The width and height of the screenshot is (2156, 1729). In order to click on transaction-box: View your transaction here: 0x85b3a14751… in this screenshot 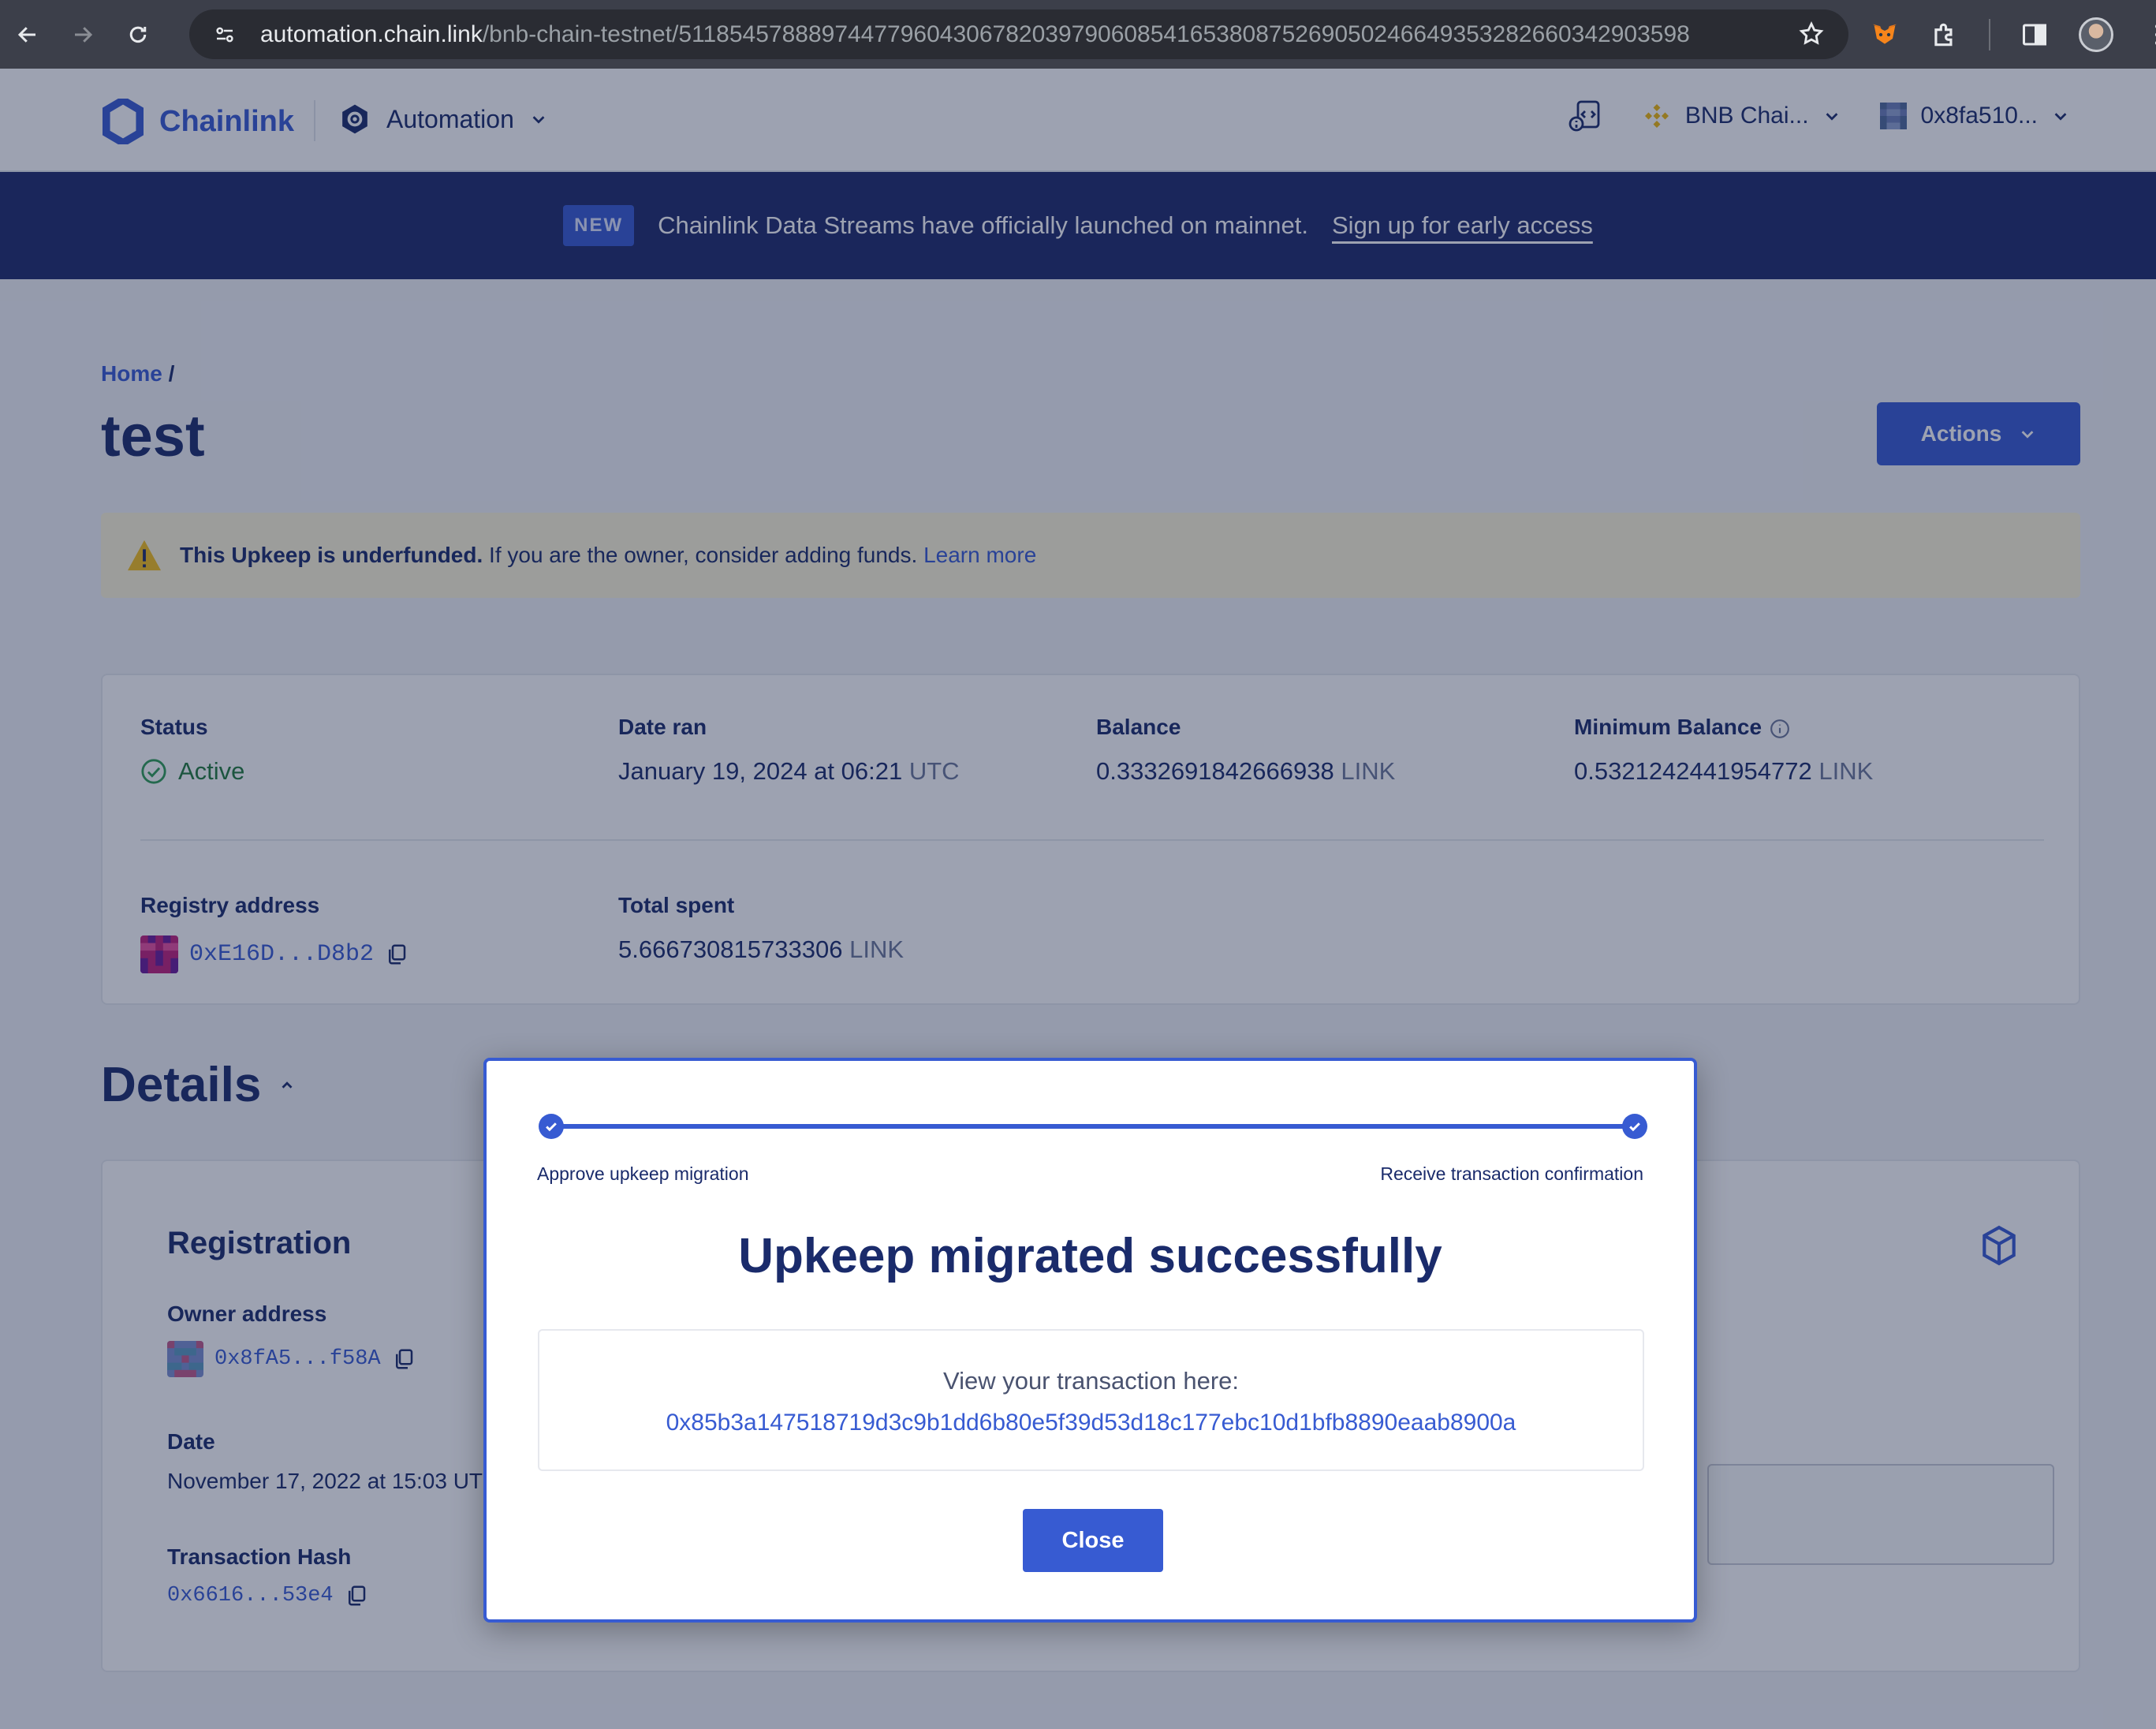, I will do `click(1091, 1400)`.